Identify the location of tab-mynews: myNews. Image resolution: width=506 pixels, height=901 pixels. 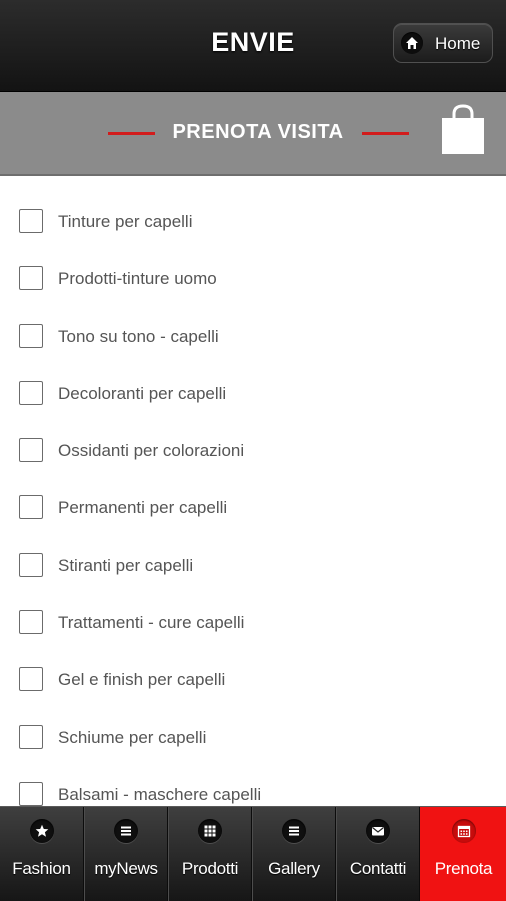
(126, 854).